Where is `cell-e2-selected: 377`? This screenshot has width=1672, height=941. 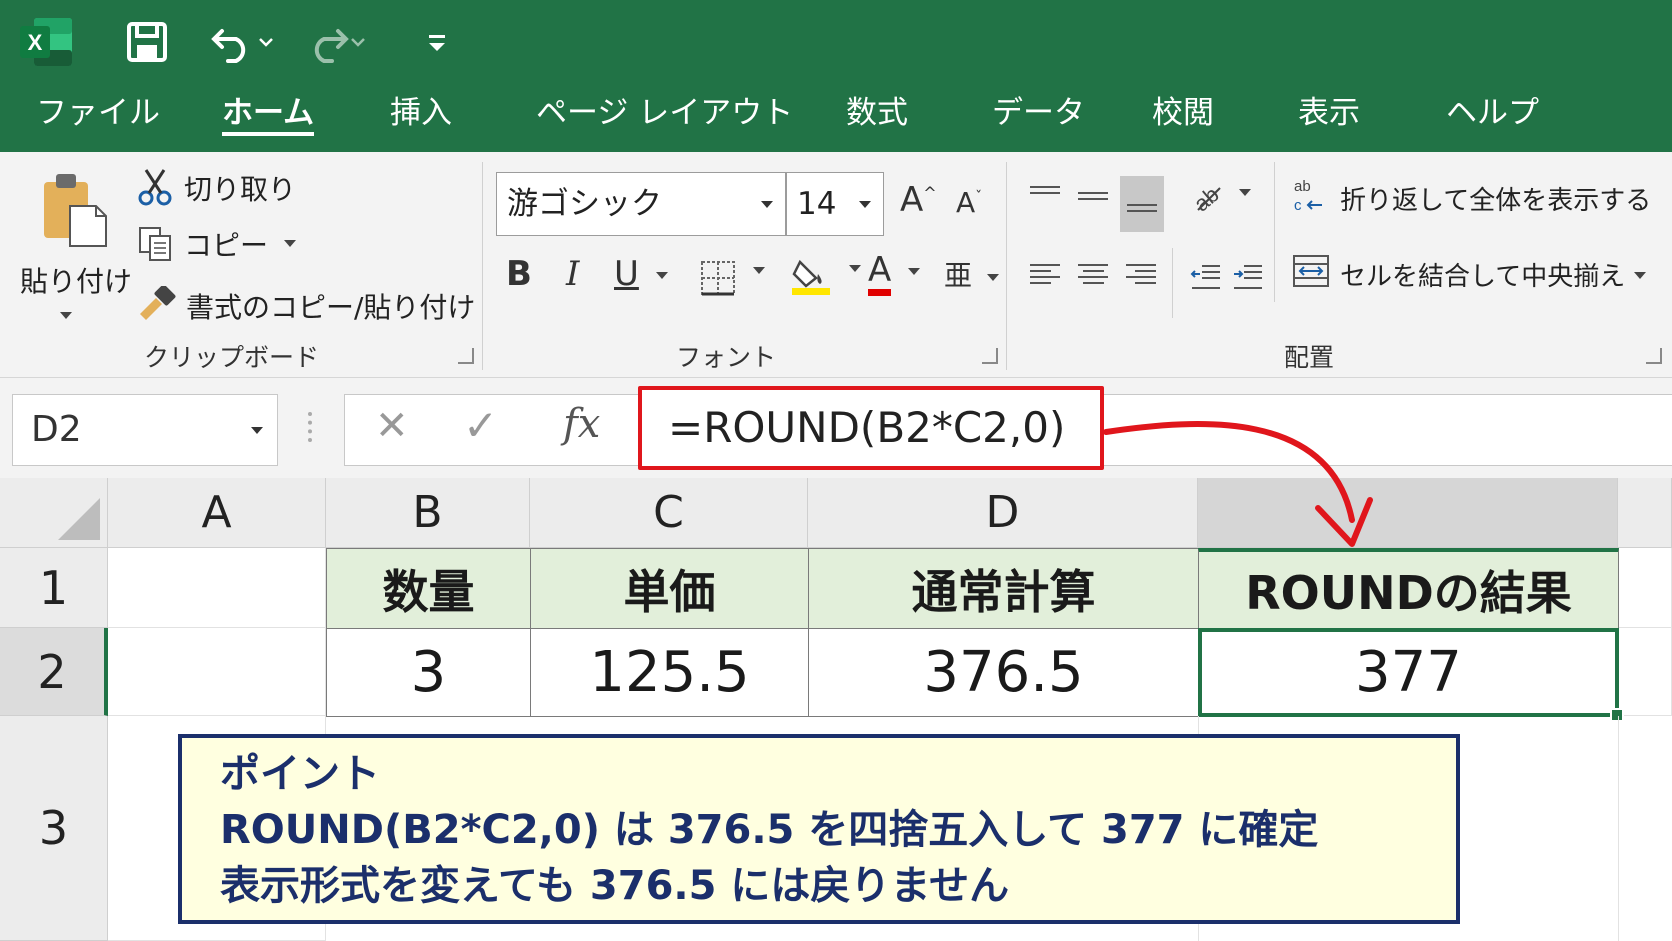 cell-e2-selected: 377 is located at coordinates (1408, 672).